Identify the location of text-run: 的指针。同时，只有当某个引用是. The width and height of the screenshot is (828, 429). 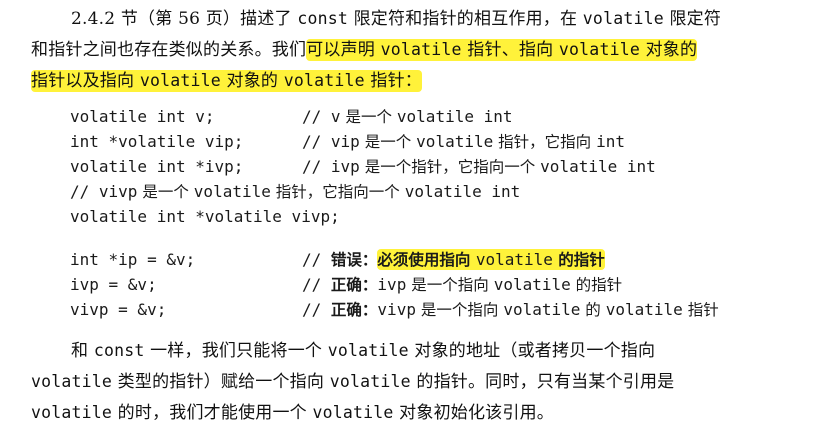
(542, 382).